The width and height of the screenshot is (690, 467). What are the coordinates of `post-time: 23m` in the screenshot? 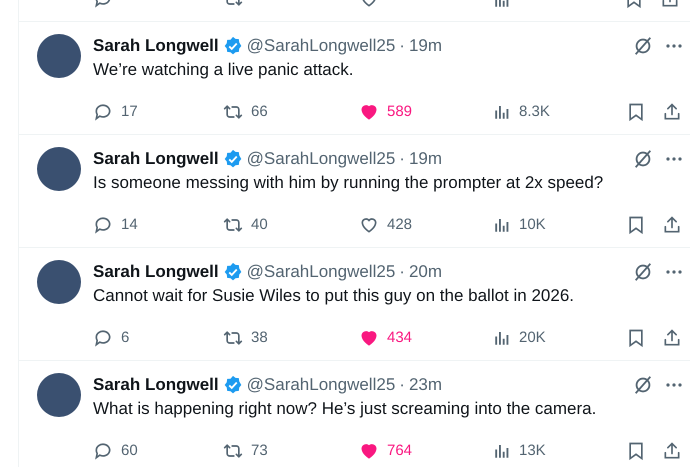 It's located at (425, 385).